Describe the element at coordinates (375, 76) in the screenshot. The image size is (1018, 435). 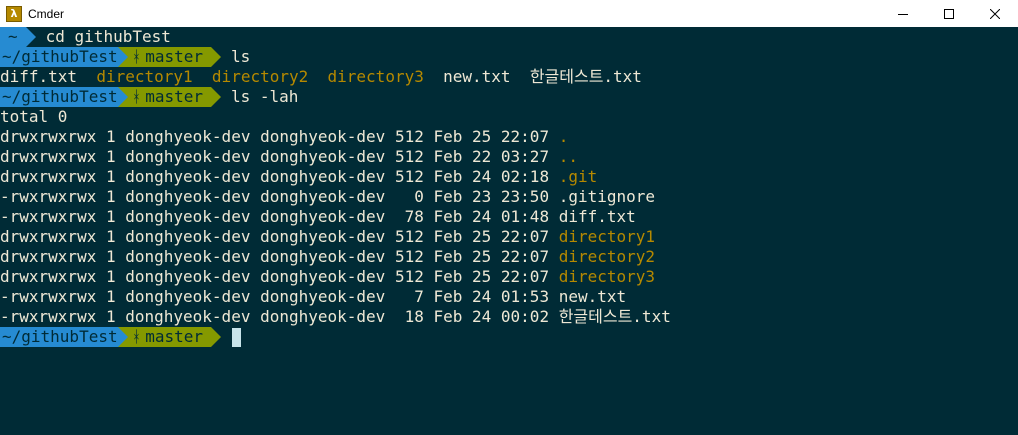
I see `ls-entry: directory3` at that location.